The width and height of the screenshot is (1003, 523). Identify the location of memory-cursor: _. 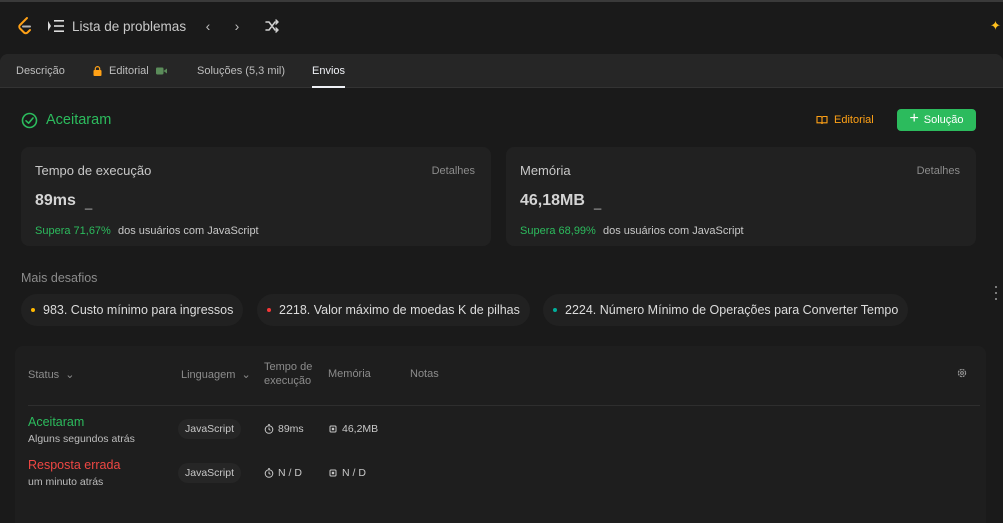
(598, 202).